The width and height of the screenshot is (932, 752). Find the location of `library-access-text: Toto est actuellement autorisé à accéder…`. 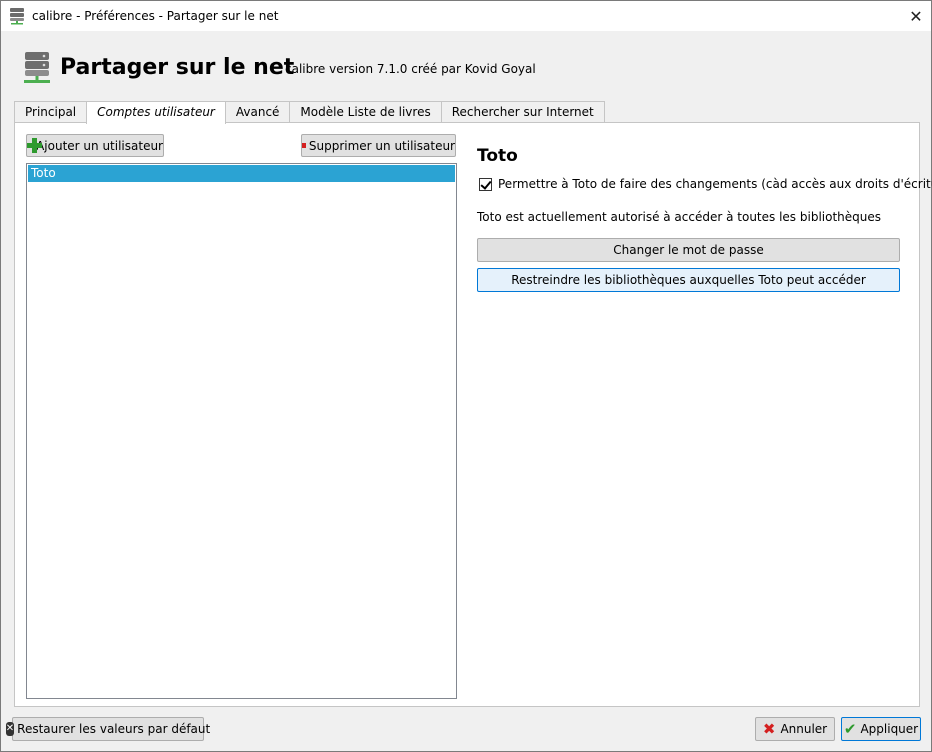

library-access-text: Toto est actuellement autorisé à accéder… is located at coordinates (679, 217).